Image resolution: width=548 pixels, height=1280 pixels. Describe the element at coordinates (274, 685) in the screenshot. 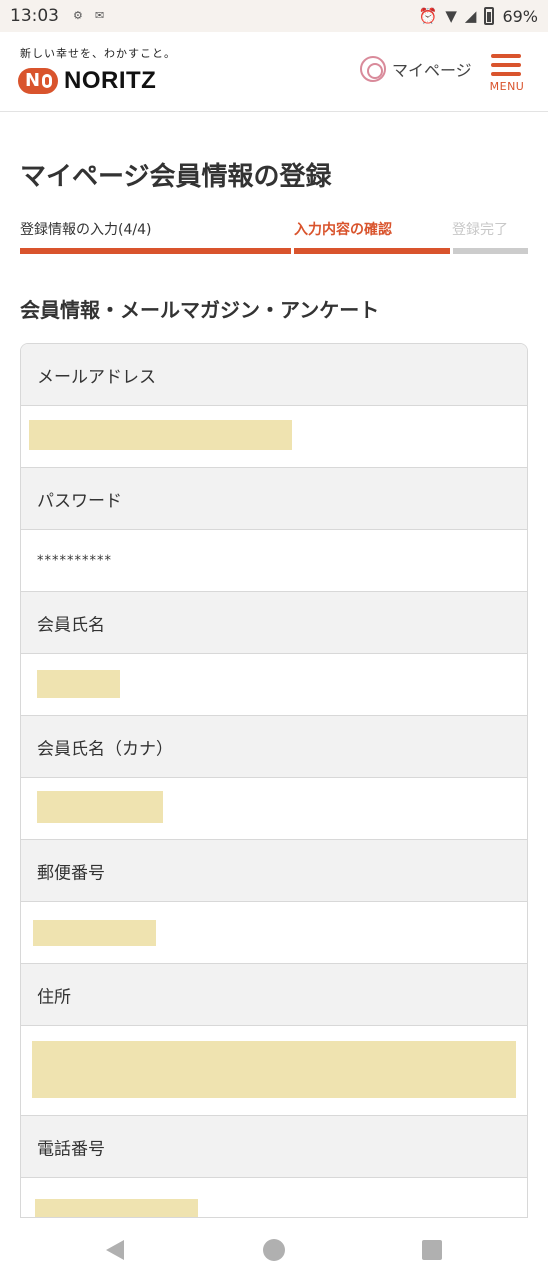

I see `name-value-row` at that location.